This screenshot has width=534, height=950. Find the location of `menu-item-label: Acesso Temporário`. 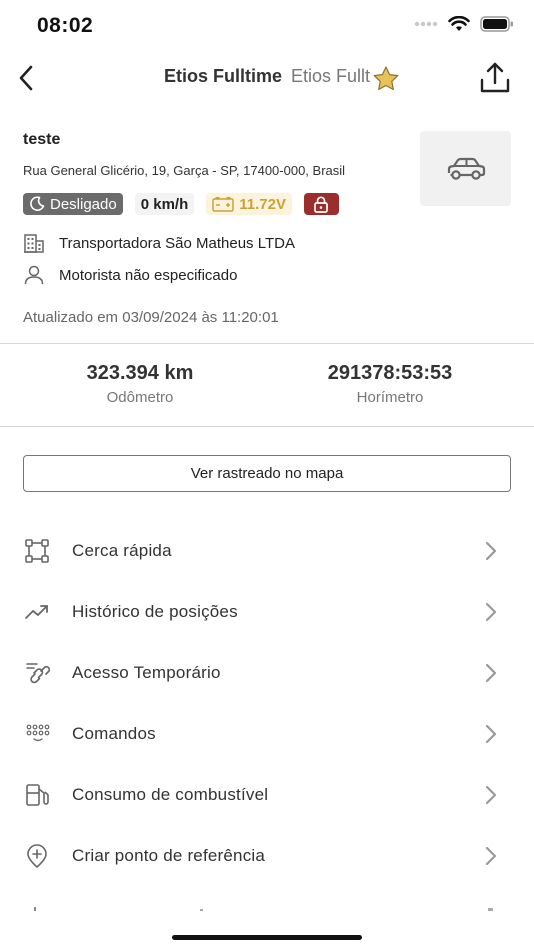

menu-item-label: Acesso Temporário is located at coordinates (146, 672).